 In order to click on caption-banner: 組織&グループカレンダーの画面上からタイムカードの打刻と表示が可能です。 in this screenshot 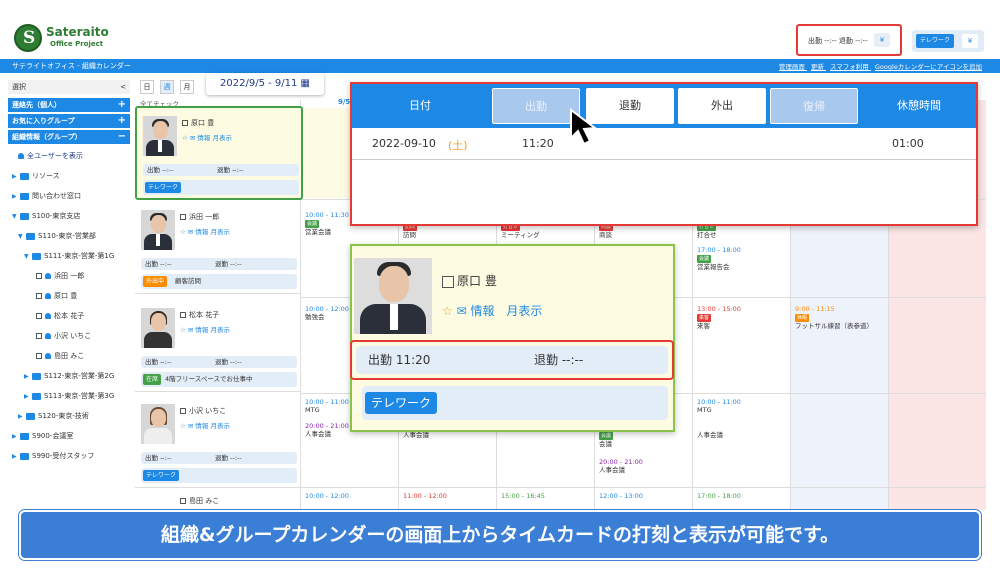, I will do `click(500, 535)`.